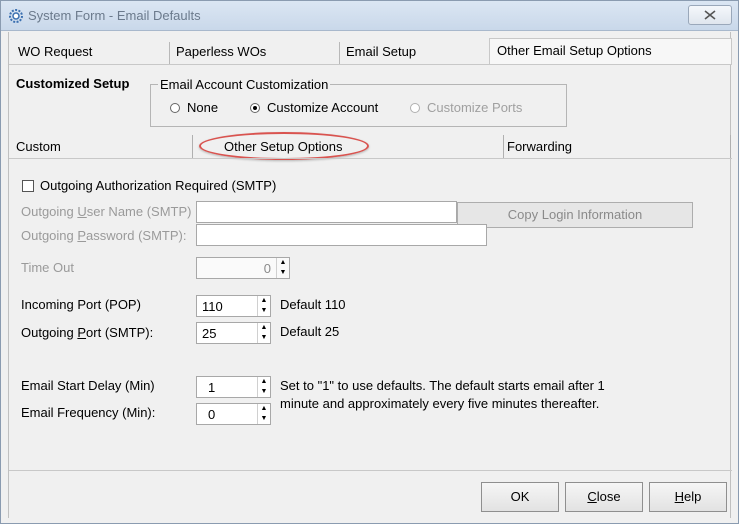 Image resolution: width=739 pixels, height=524 pixels. I want to click on outgoing-password-label: Outgoing Password (SMTP):, so click(104, 235).